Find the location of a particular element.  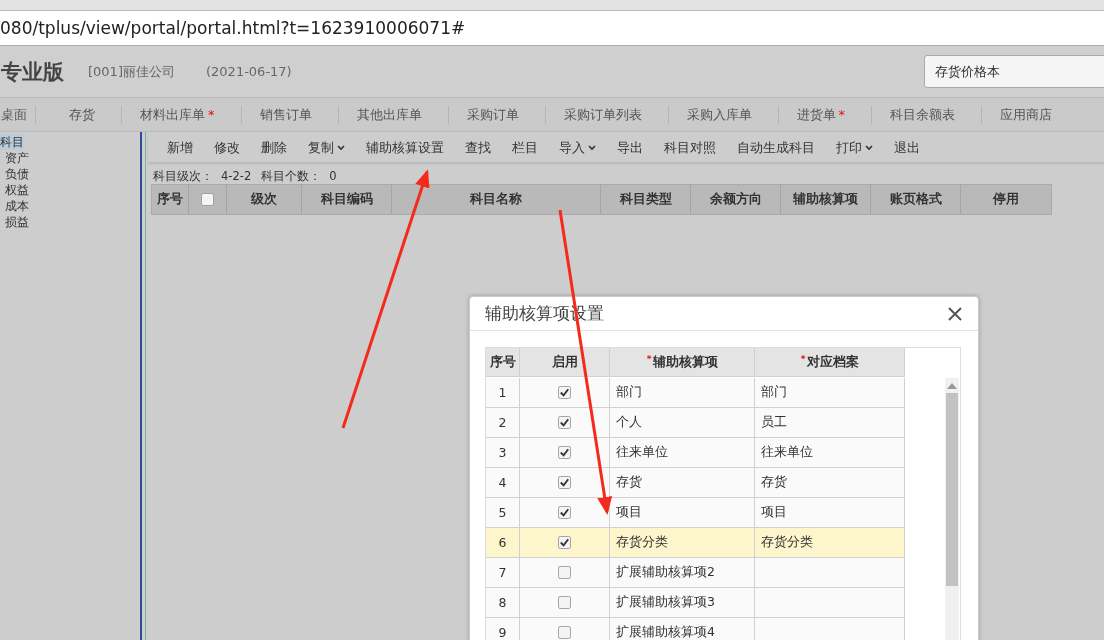

toolbar-button: 退出 is located at coordinates (907, 148).